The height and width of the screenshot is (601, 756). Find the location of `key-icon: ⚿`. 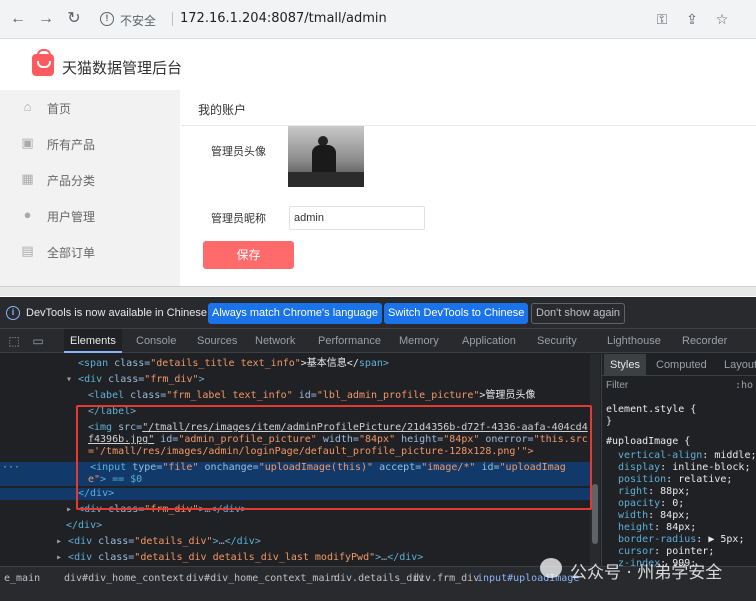

key-icon: ⚿ is located at coordinates (662, 19).